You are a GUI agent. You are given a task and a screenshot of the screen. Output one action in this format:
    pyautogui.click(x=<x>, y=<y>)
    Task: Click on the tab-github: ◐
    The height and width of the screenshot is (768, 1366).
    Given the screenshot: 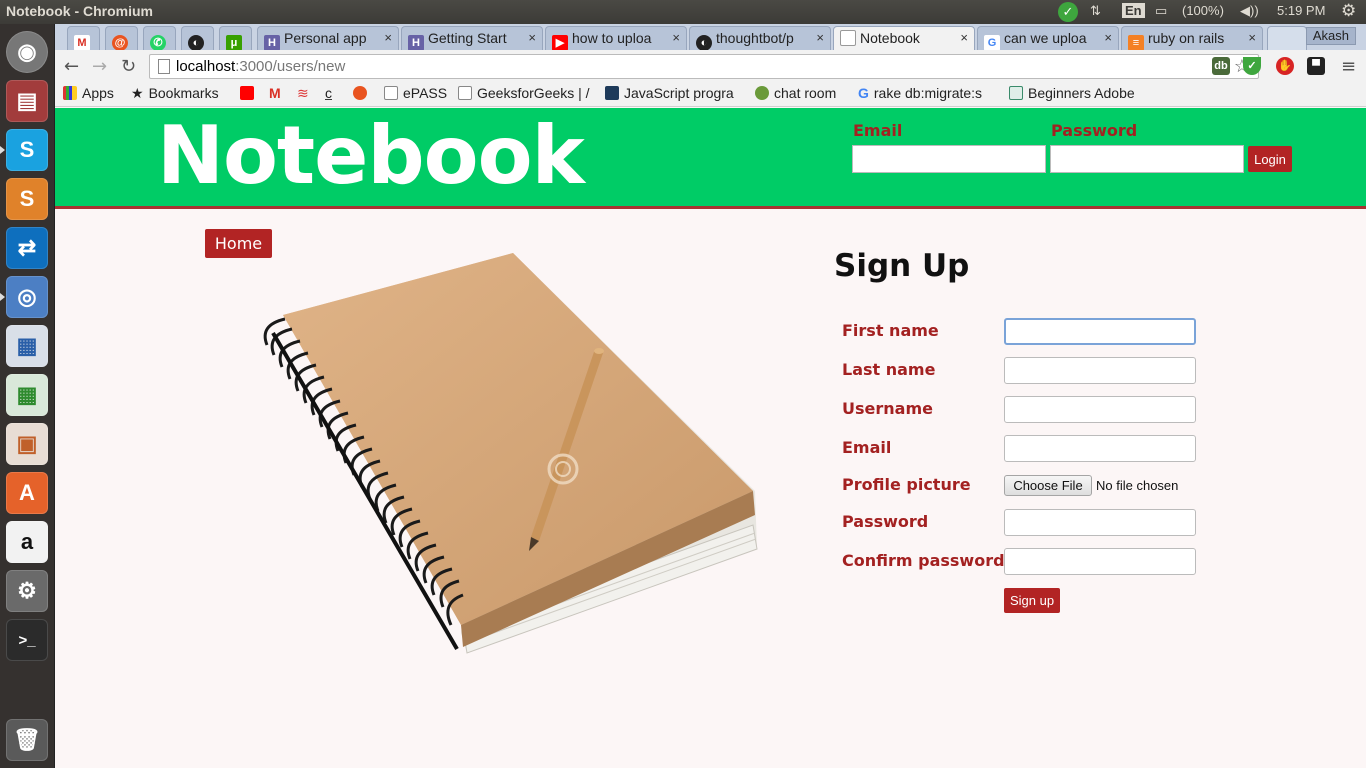 What is the action you would take?
    pyautogui.click(x=197, y=38)
    